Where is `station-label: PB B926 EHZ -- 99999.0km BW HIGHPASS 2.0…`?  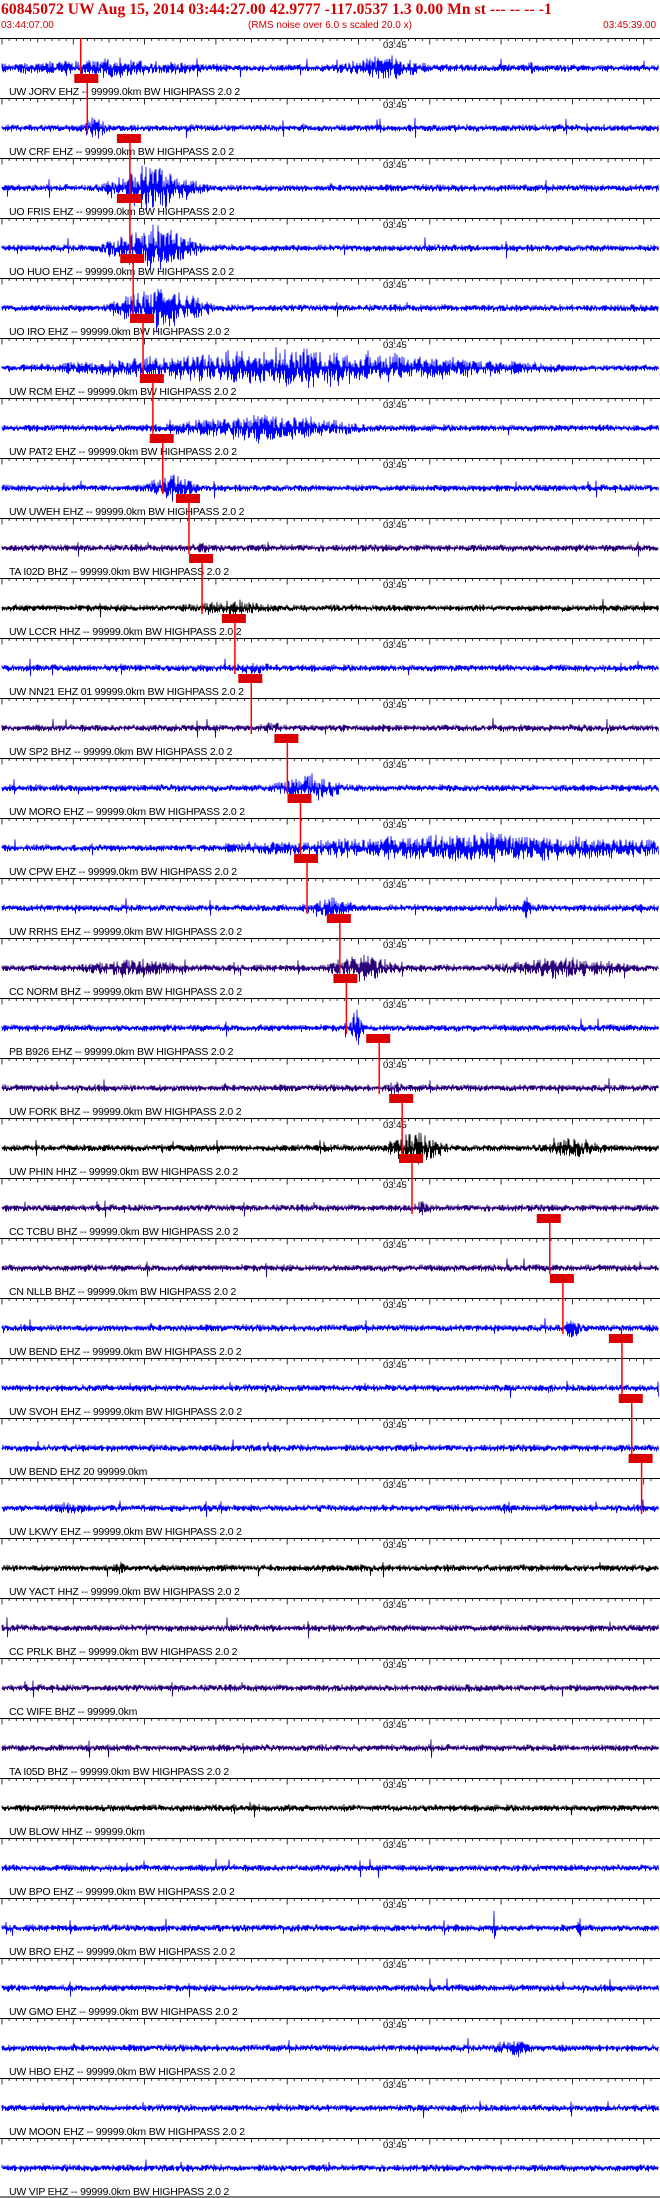
station-label: PB B926 EHZ -- 99999.0km BW HIGHPASS 2.0… is located at coordinates (121, 1052).